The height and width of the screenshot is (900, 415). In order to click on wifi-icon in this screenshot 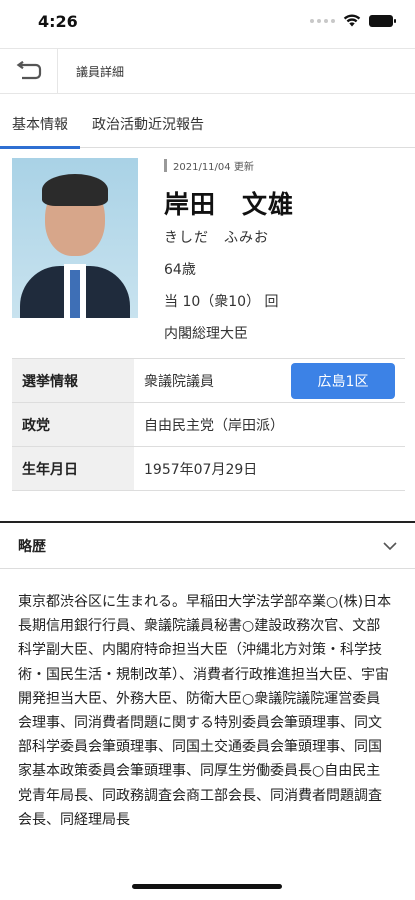, I will do `click(352, 20)`.